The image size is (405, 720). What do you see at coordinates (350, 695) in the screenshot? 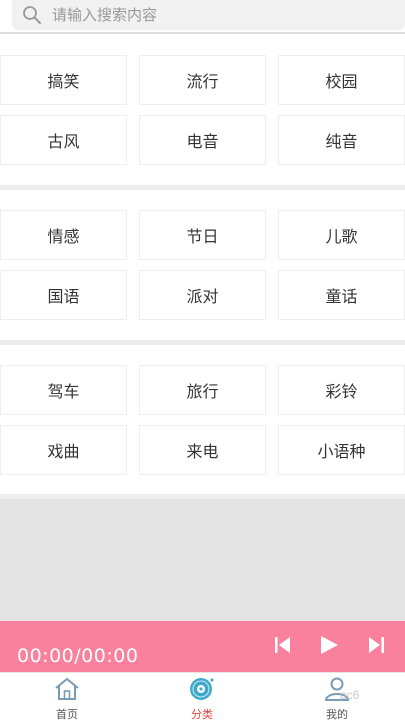
I see `watermark-logo: pc6` at bounding box center [350, 695].